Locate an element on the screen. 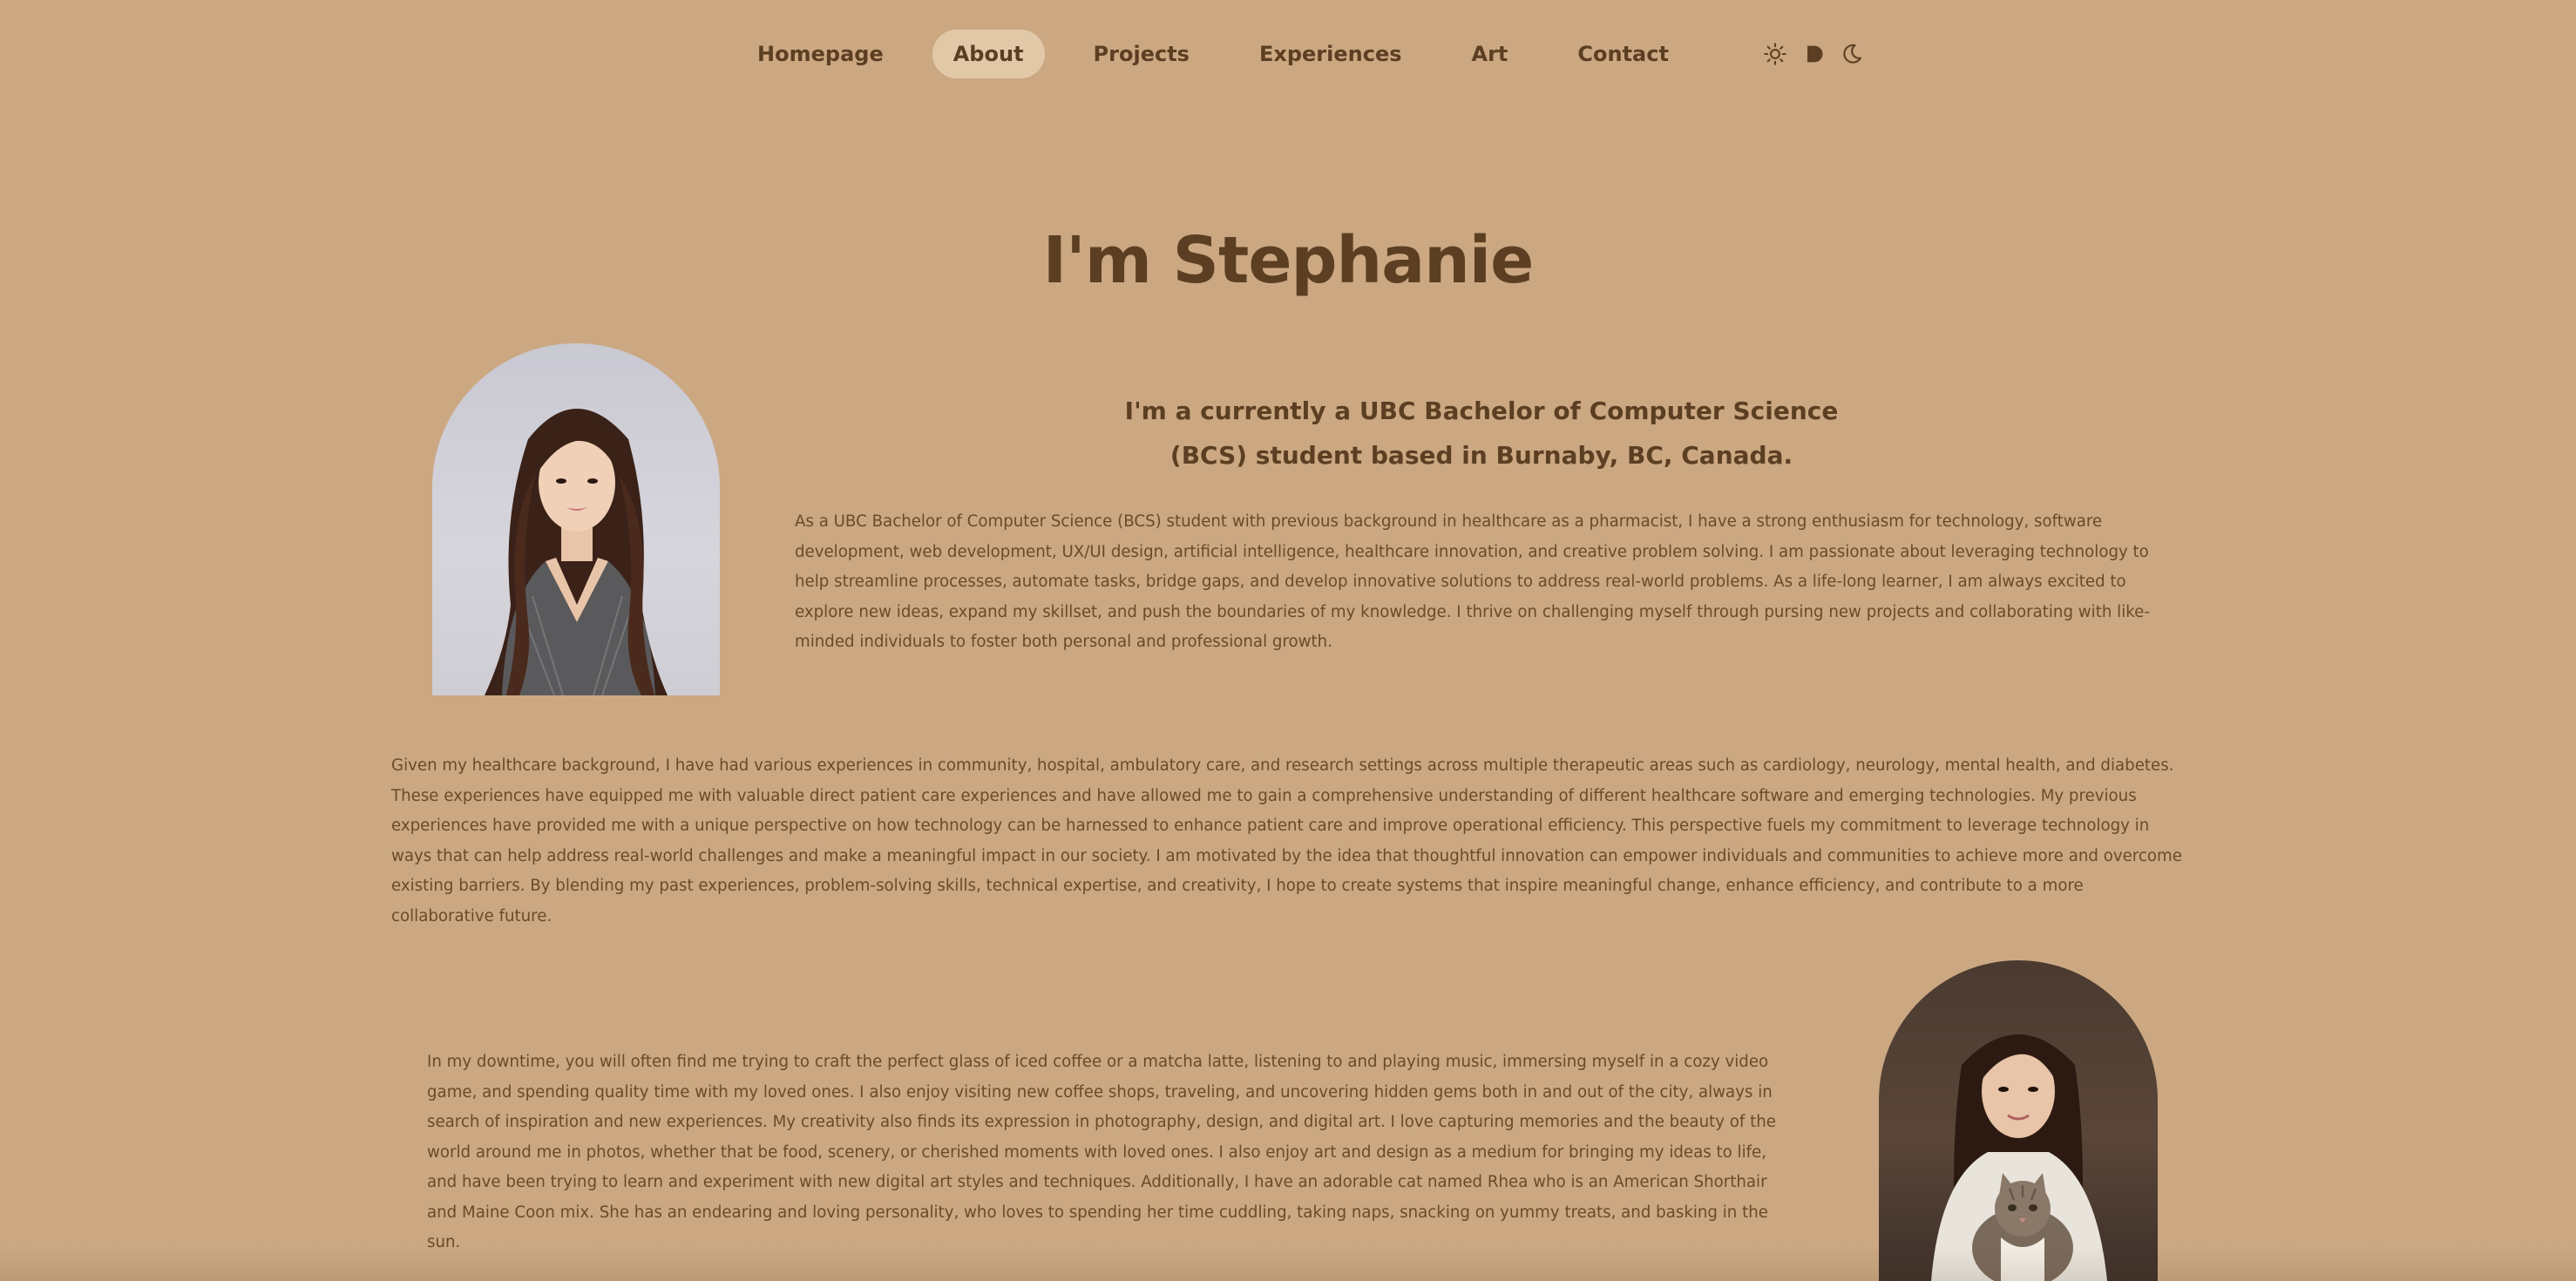  nav-item-contact: Contact is located at coordinates (1623, 54).